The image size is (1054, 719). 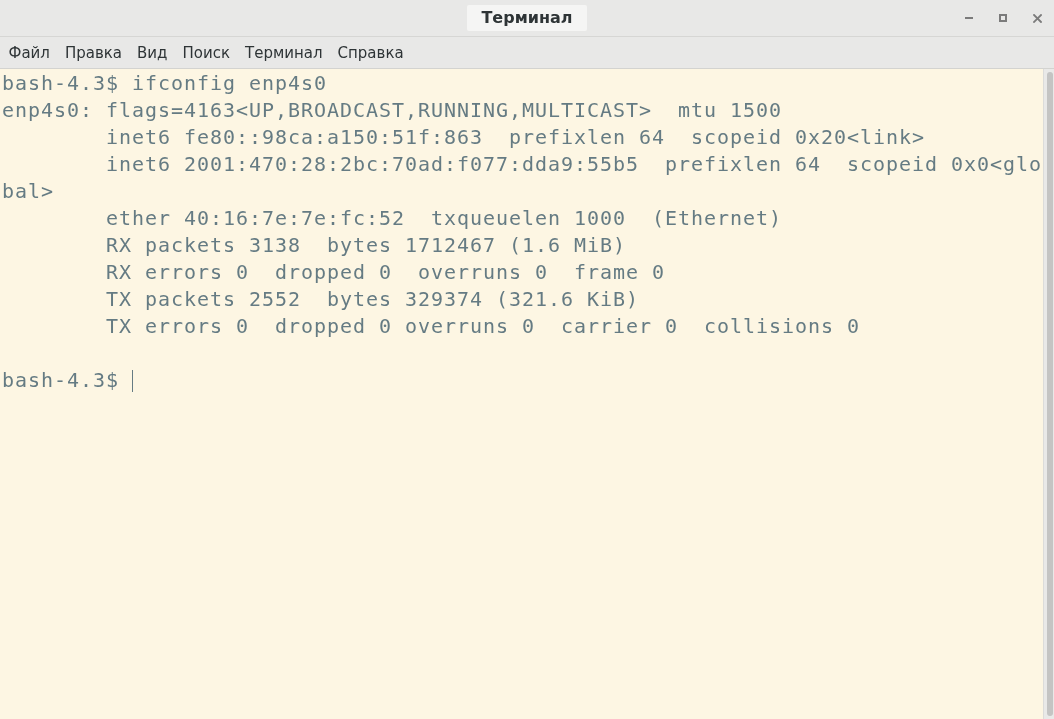 What do you see at coordinates (284, 52) in the screenshot?
I see `menu-item: Терминал` at bounding box center [284, 52].